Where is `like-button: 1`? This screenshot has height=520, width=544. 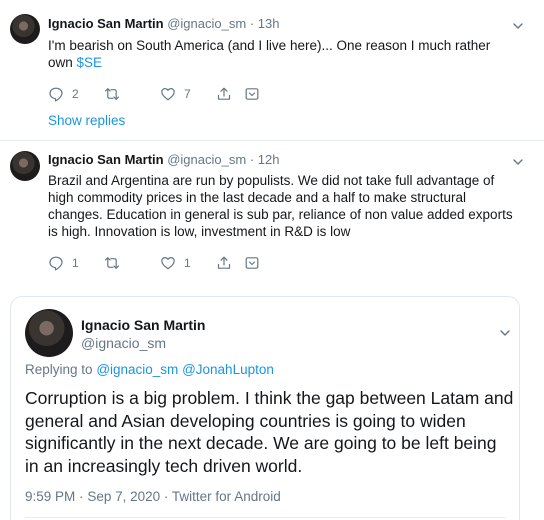 like-button: 1 is located at coordinates (175, 263).